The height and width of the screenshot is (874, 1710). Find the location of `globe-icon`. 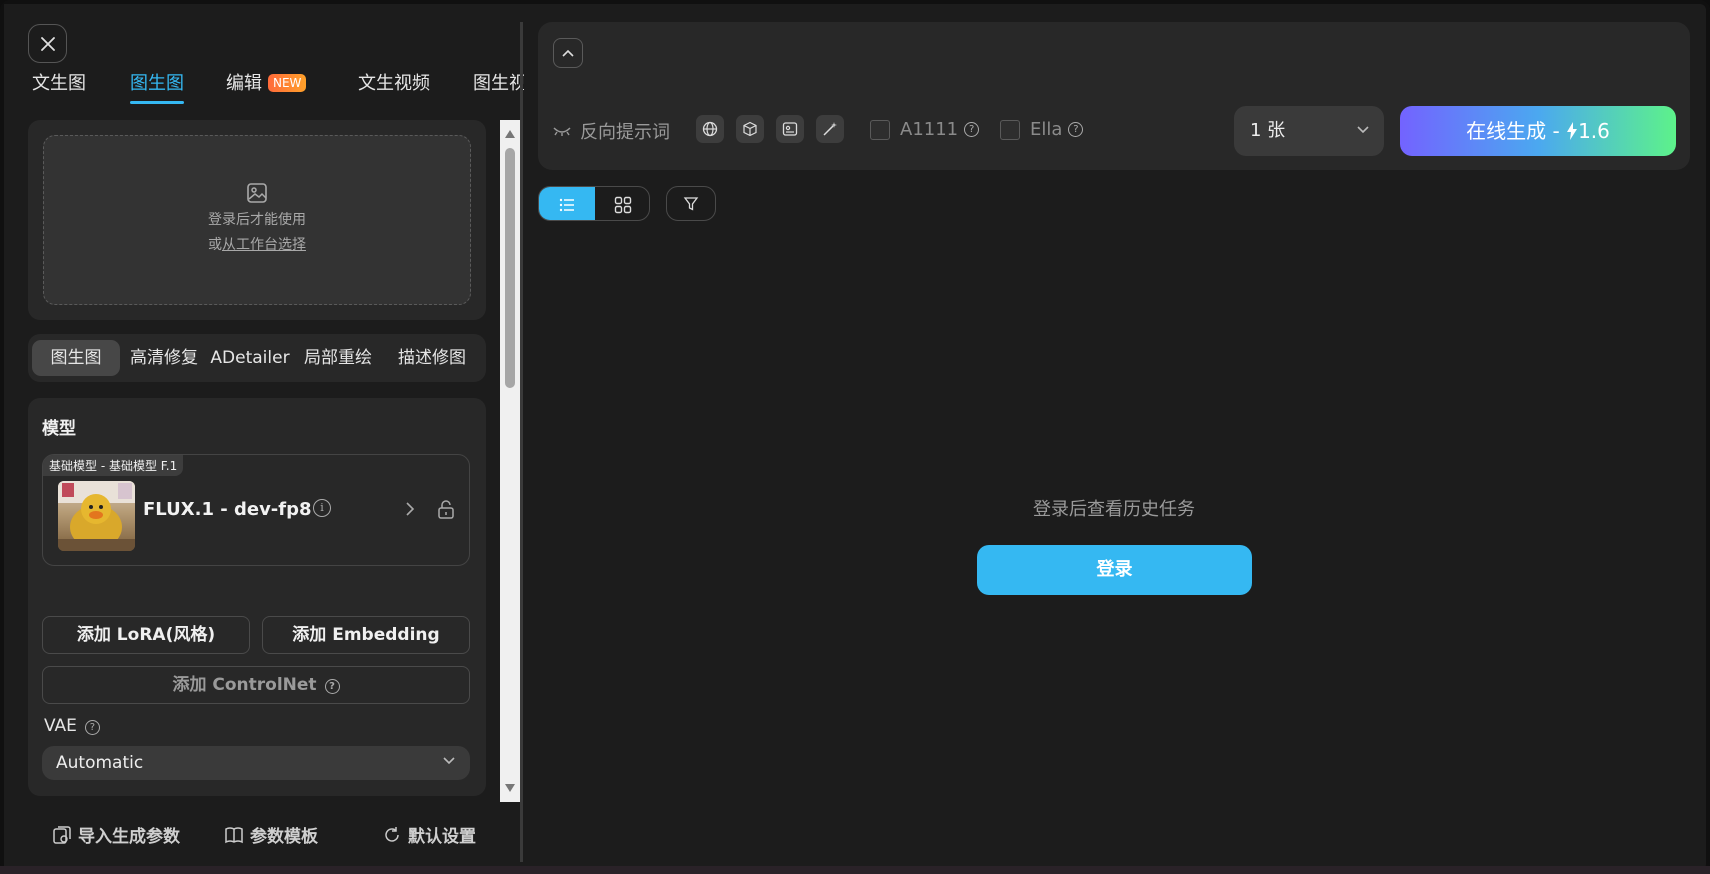

globe-icon is located at coordinates (710, 129).